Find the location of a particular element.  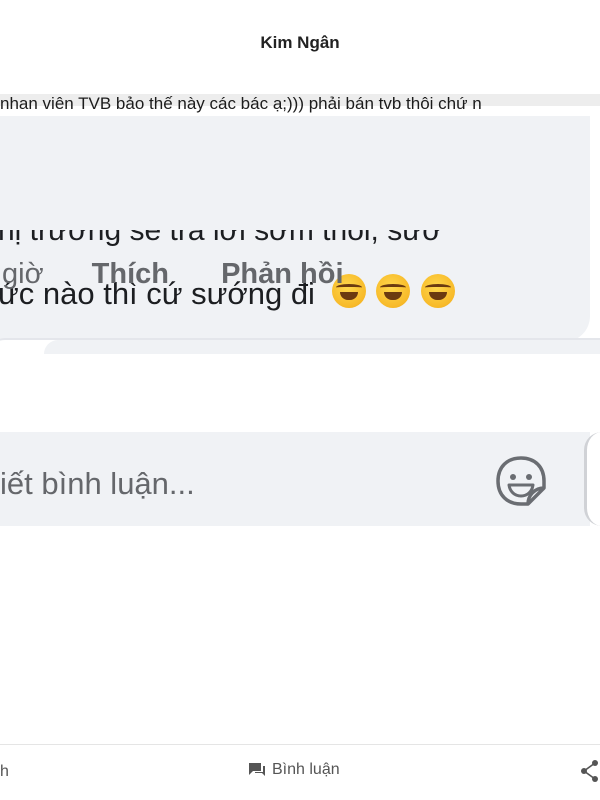

comment-icon is located at coordinates (257, 769).